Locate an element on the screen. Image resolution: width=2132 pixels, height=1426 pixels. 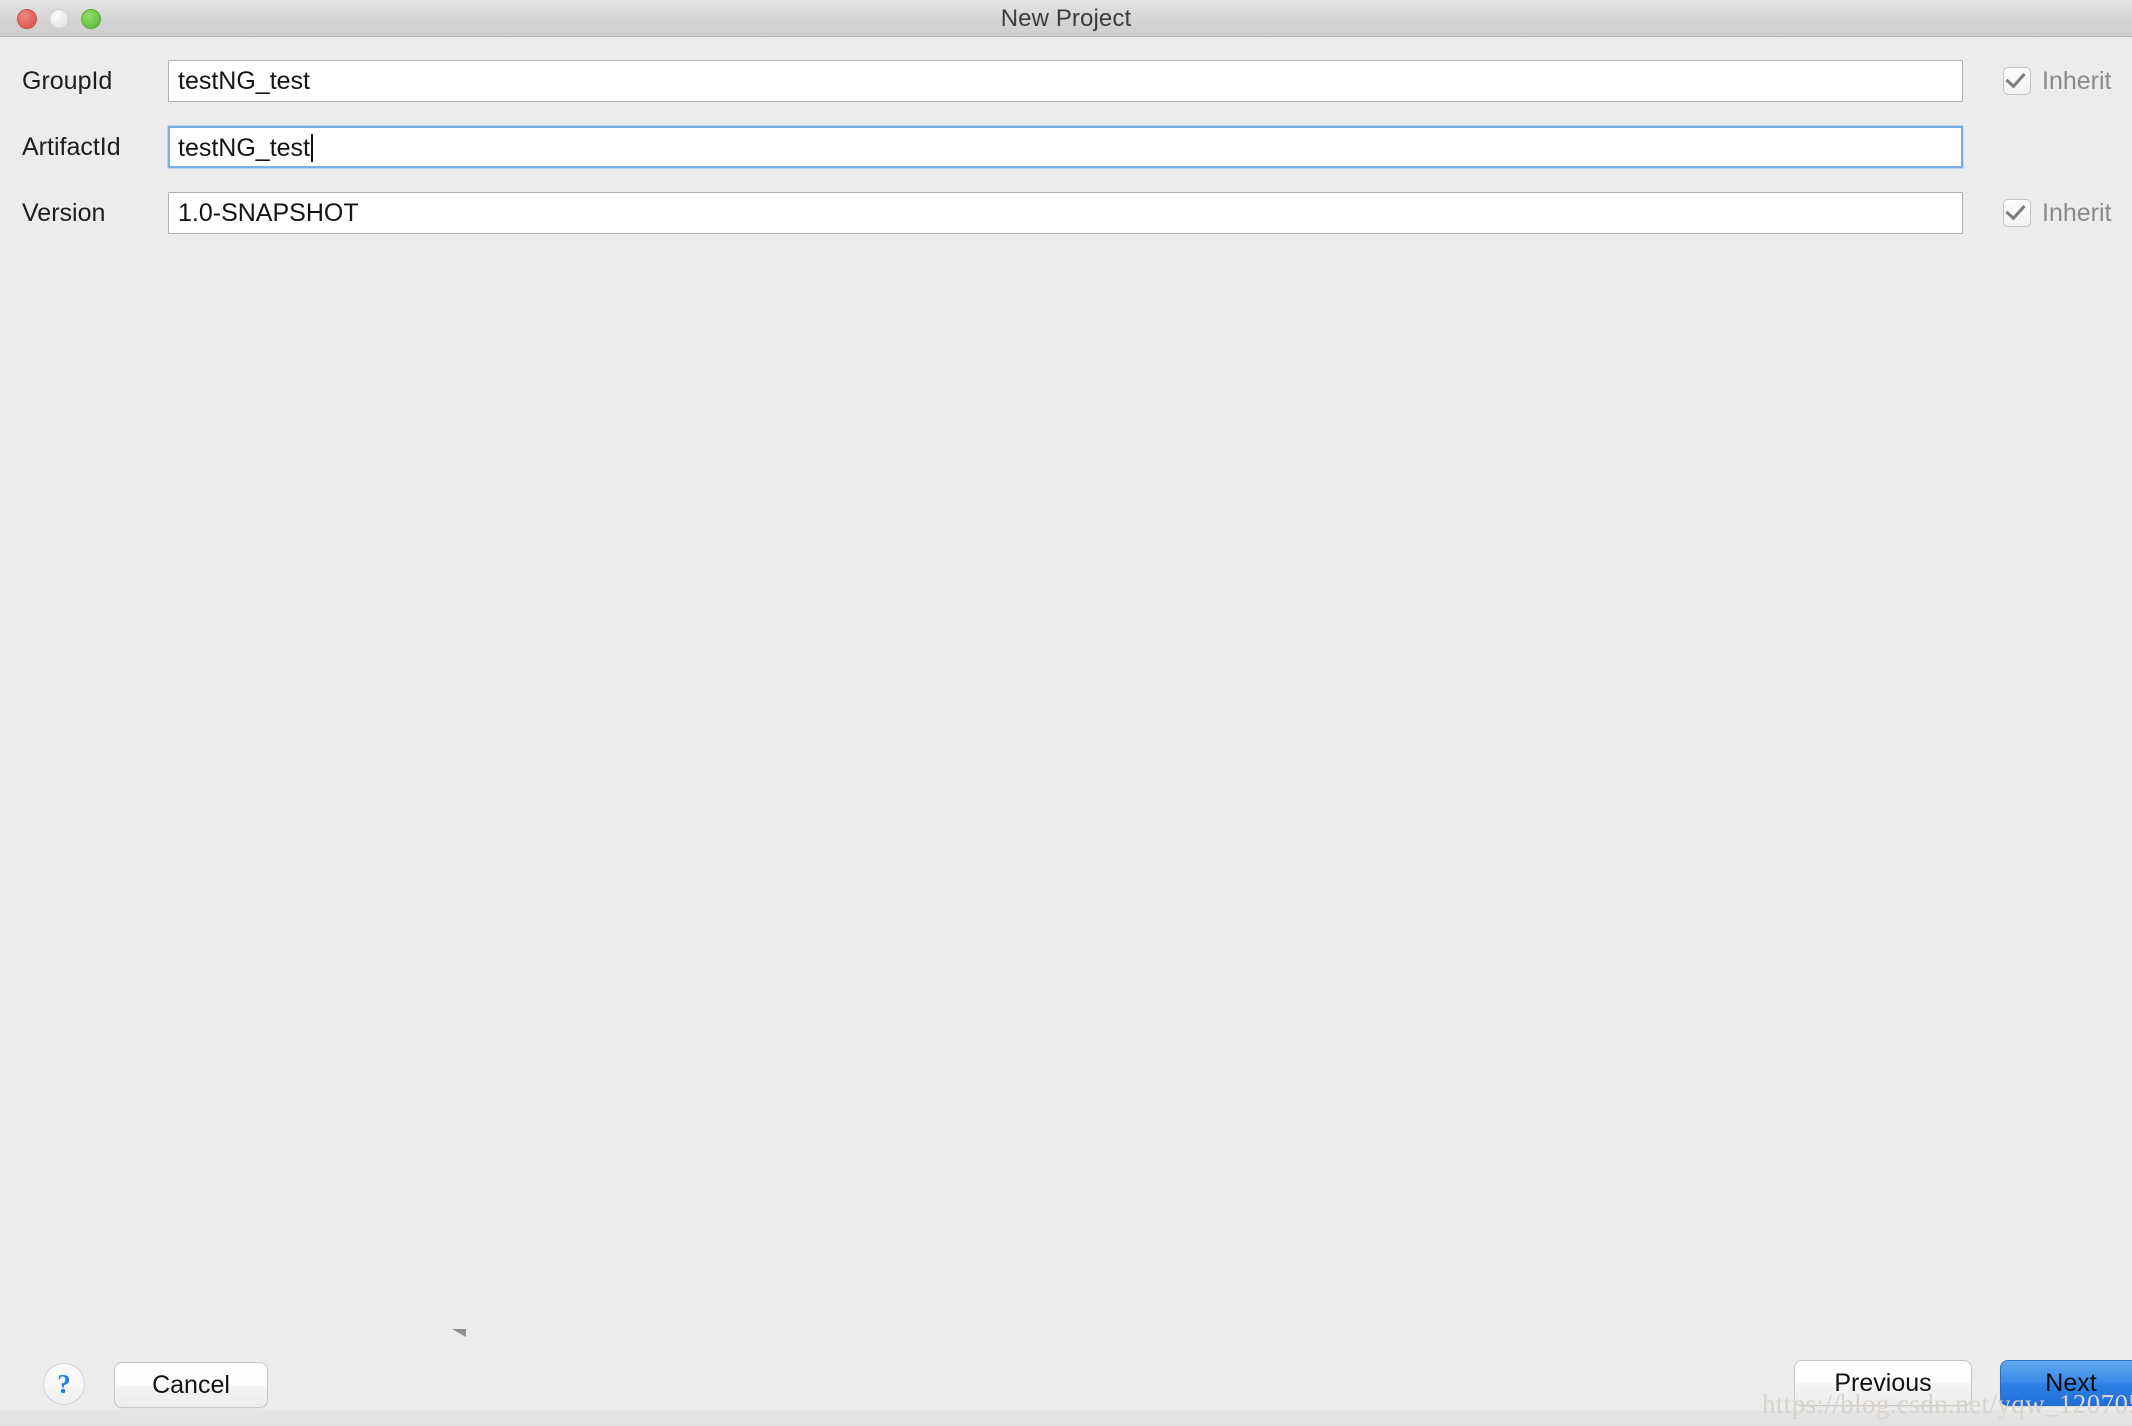
groupid-input: testNG_test is located at coordinates (1065, 81).